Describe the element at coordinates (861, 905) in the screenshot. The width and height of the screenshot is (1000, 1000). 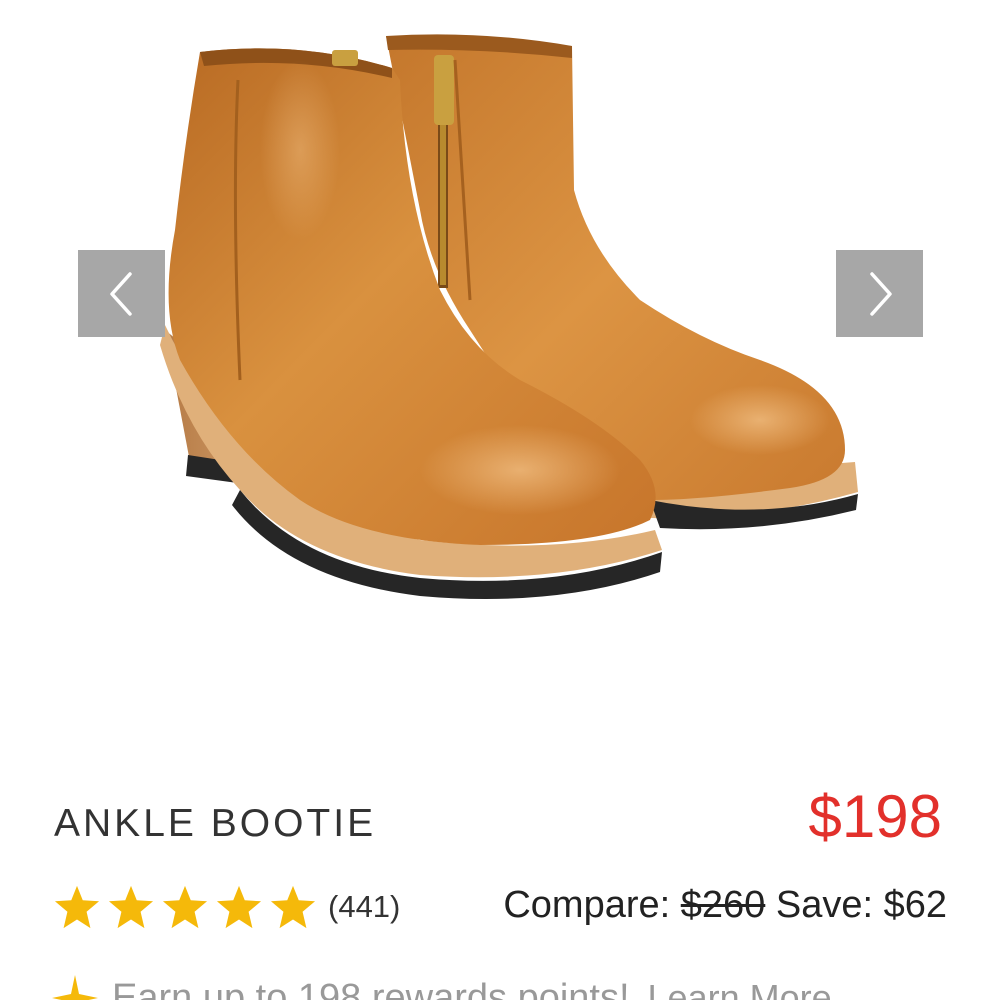
I see `save-amount: Save: $62` at that location.